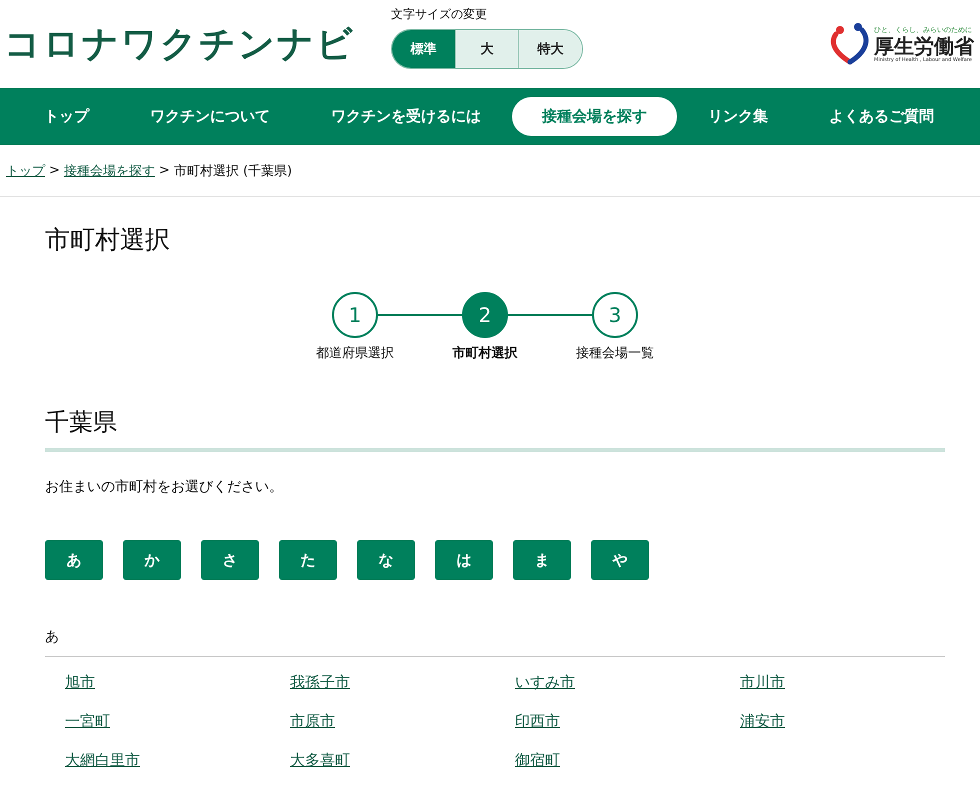 The image size is (980, 789). I want to click on instruction-text: お住まいの市町村をお選びください。, so click(164, 487).